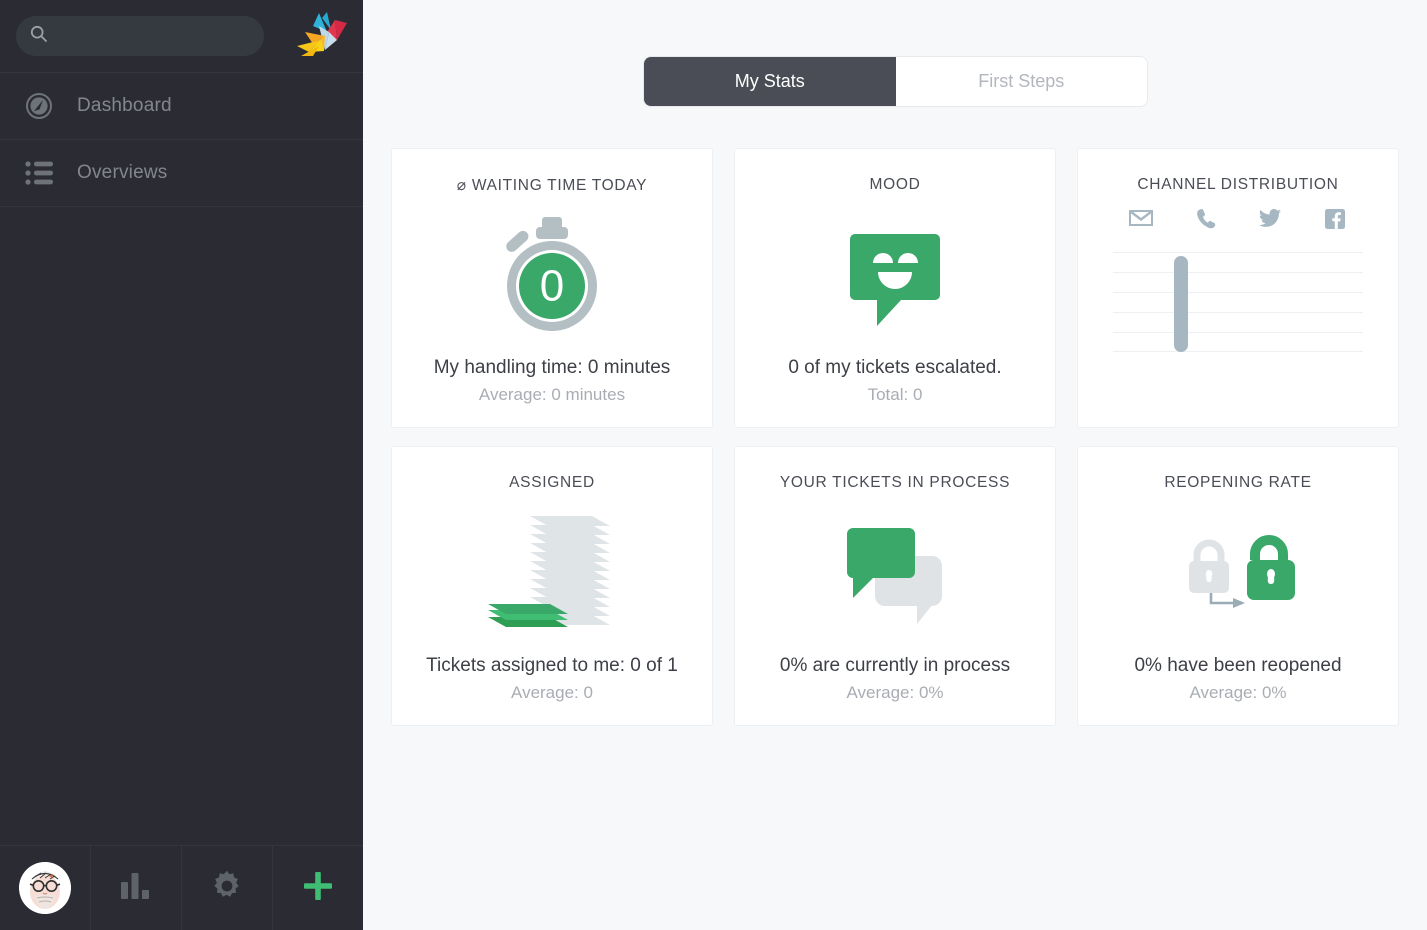 The width and height of the screenshot is (1427, 930). What do you see at coordinates (895, 275) in the screenshot?
I see `smiley-speech-bubble-icon` at bounding box center [895, 275].